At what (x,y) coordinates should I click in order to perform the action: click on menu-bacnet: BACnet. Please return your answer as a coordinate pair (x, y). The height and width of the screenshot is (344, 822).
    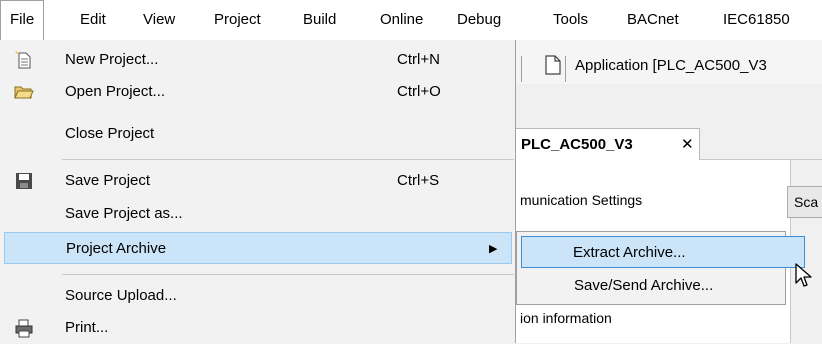
    Looking at the image, I should click on (653, 20).